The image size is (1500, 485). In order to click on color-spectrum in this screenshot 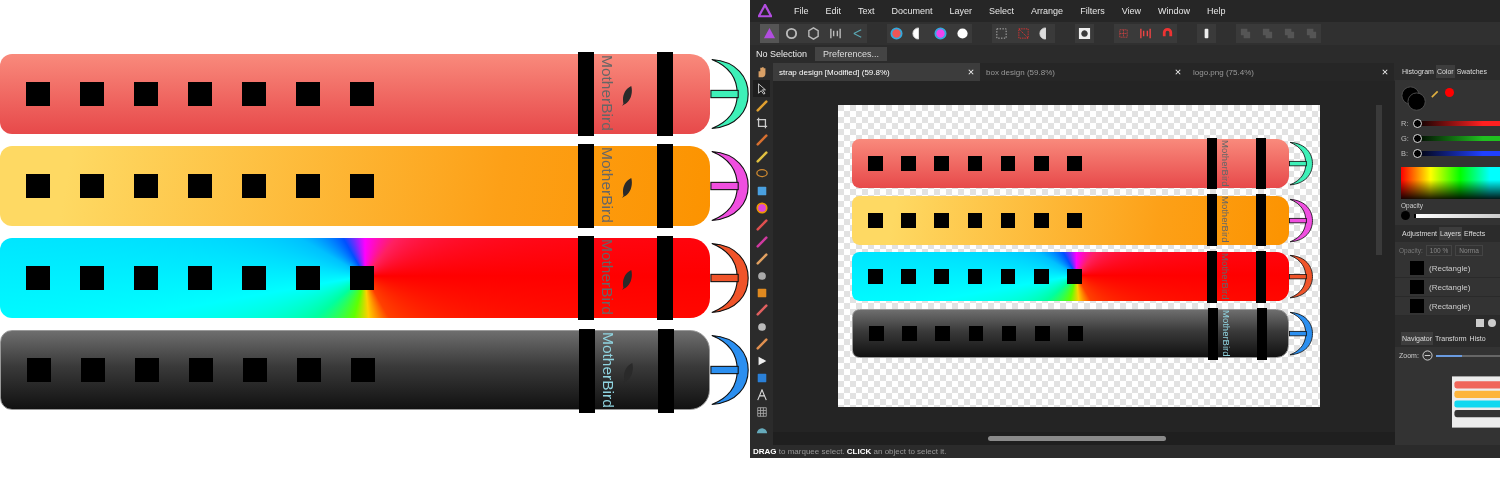, I will do `click(1450, 183)`.